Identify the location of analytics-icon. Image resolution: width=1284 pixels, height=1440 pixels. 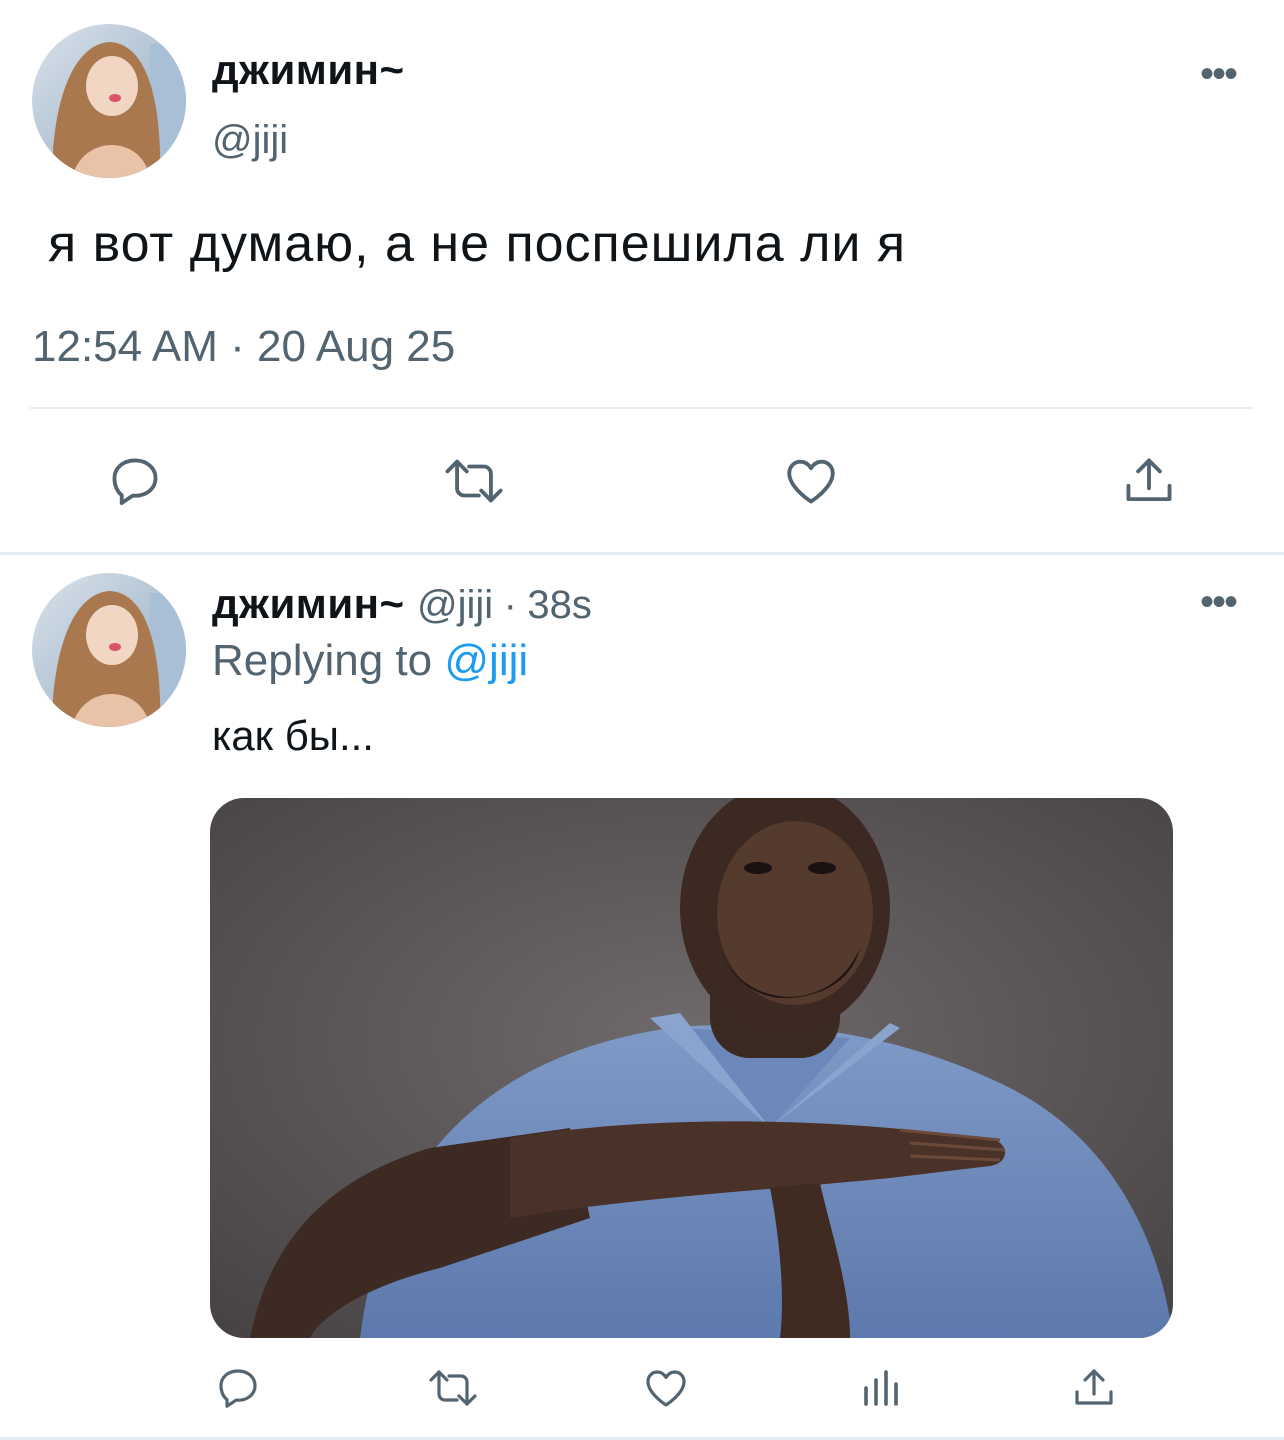
(882, 1388).